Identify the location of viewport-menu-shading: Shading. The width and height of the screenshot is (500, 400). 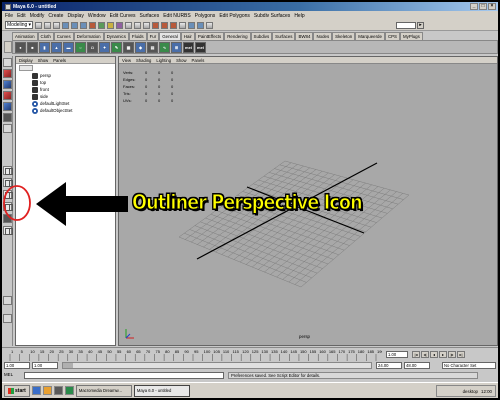
(143, 60).